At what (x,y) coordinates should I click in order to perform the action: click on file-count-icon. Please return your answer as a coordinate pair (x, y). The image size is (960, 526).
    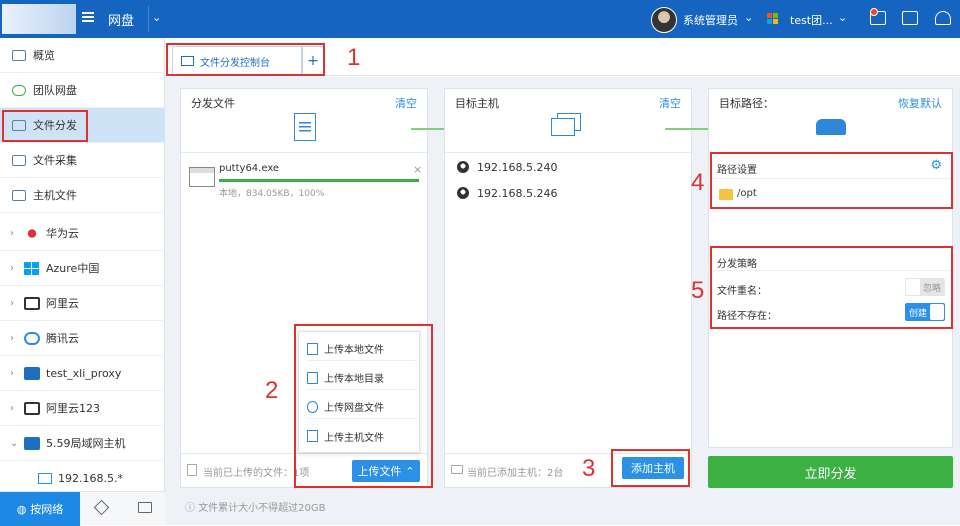
    Looking at the image, I should click on (192, 470).